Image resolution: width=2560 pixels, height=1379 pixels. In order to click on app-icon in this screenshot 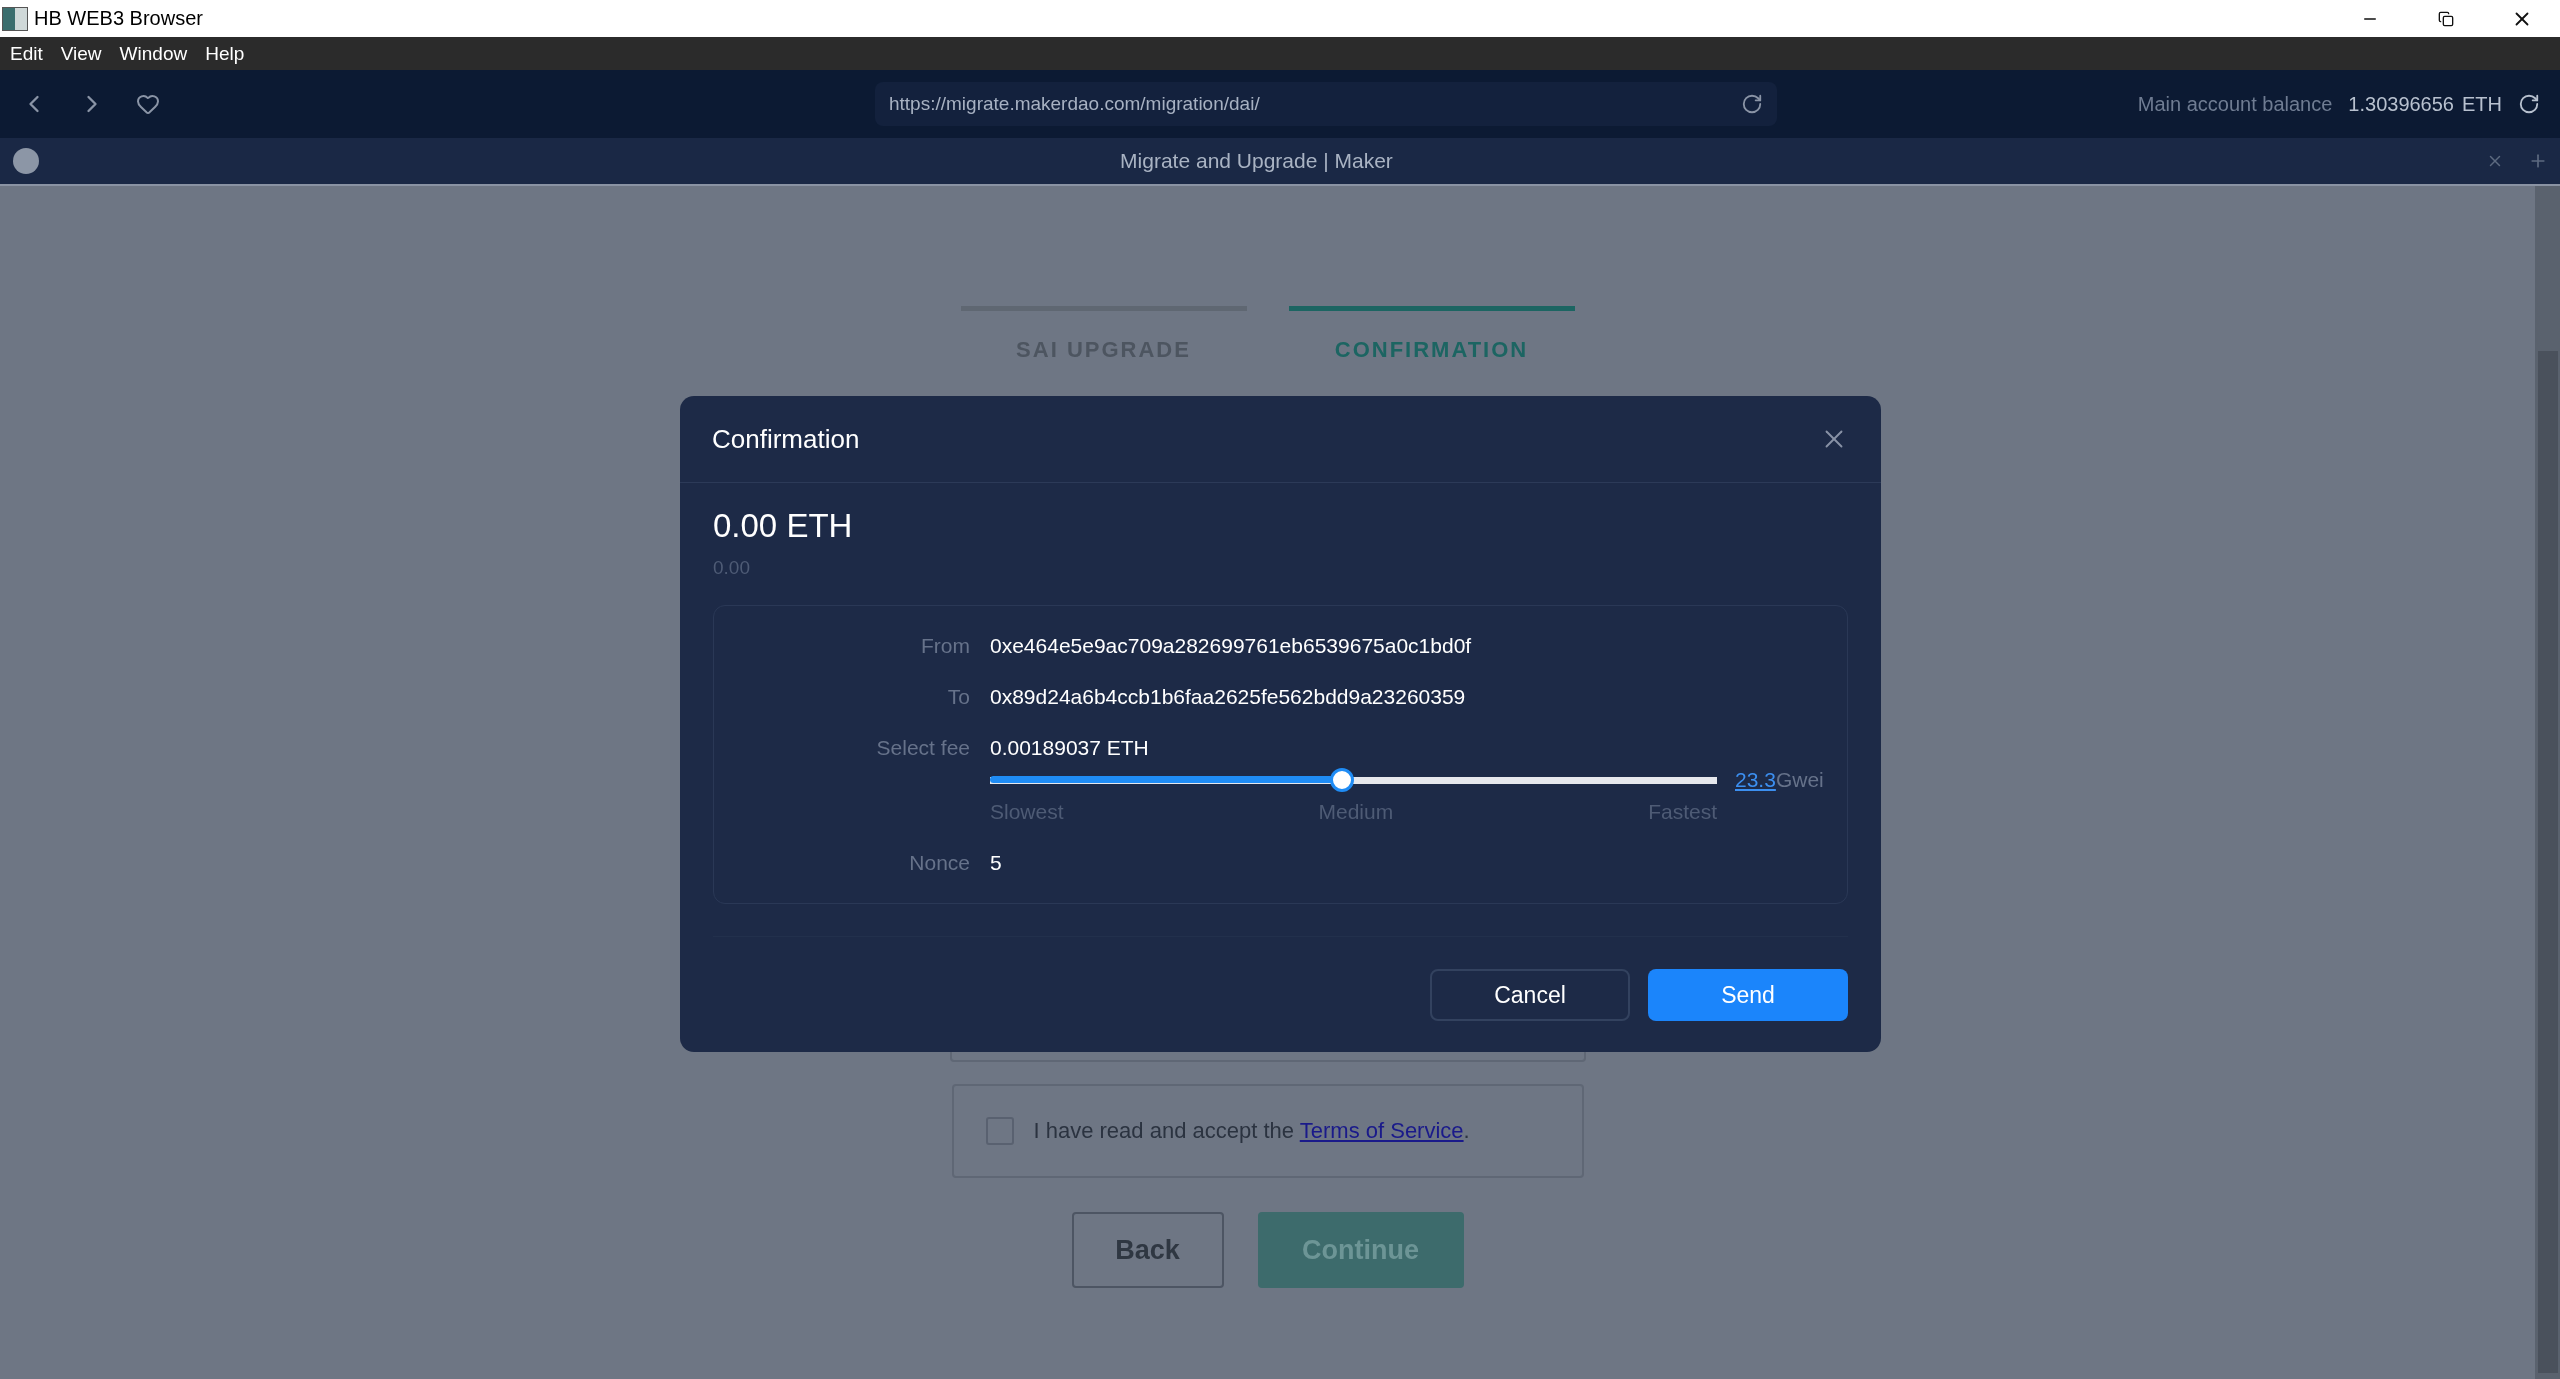, I will do `click(15, 18)`.